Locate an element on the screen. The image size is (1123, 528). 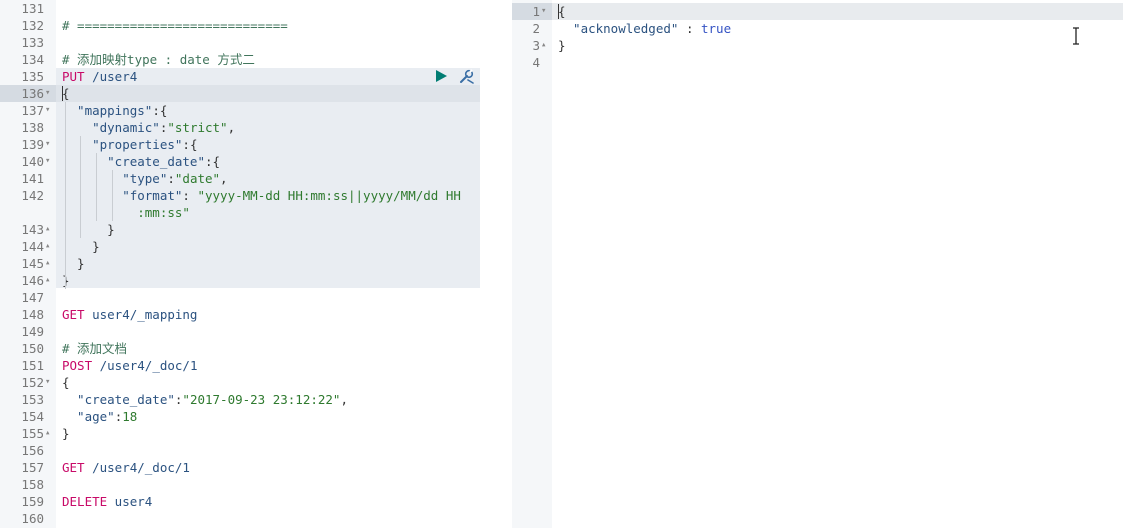
request-line: 146▴} is located at coordinates (241, 280).